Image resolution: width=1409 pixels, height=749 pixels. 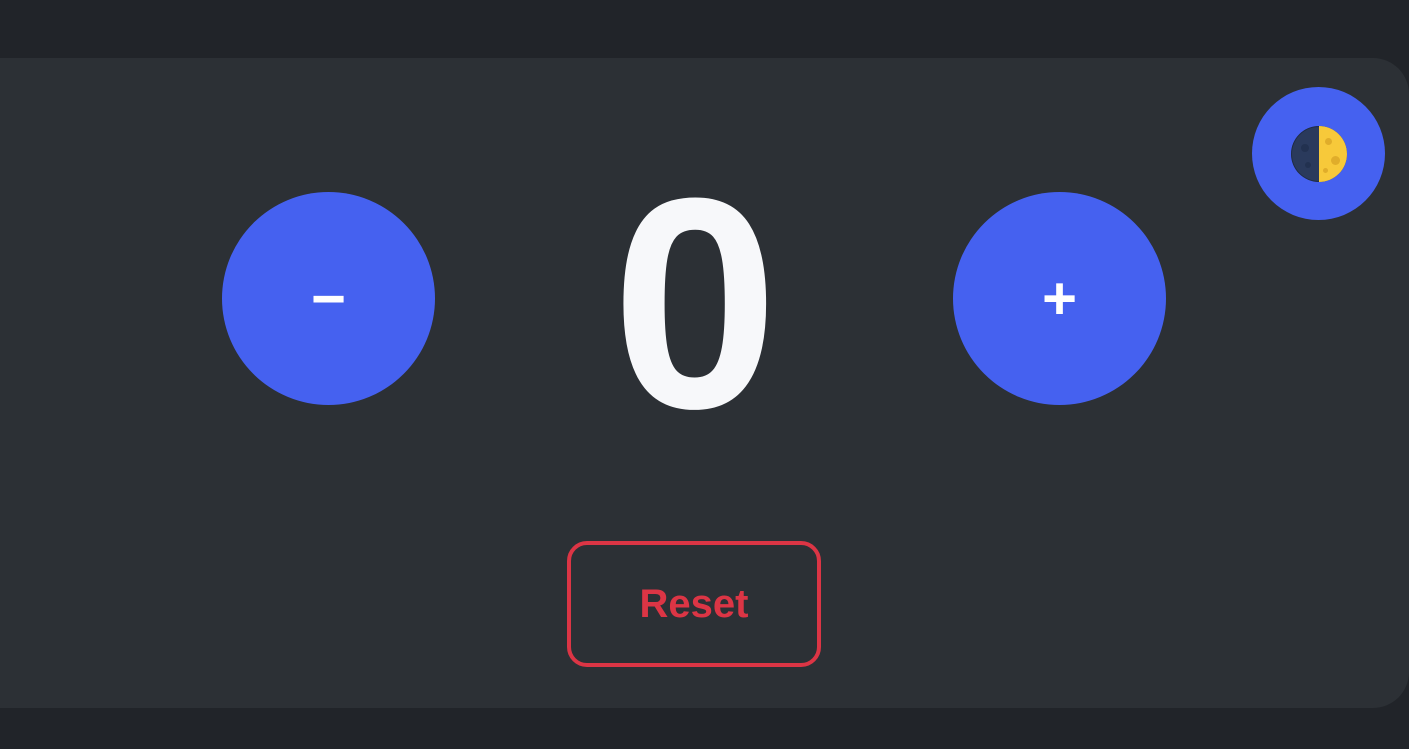 I want to click on reset-label: Reset, so click(x=694, y=603).